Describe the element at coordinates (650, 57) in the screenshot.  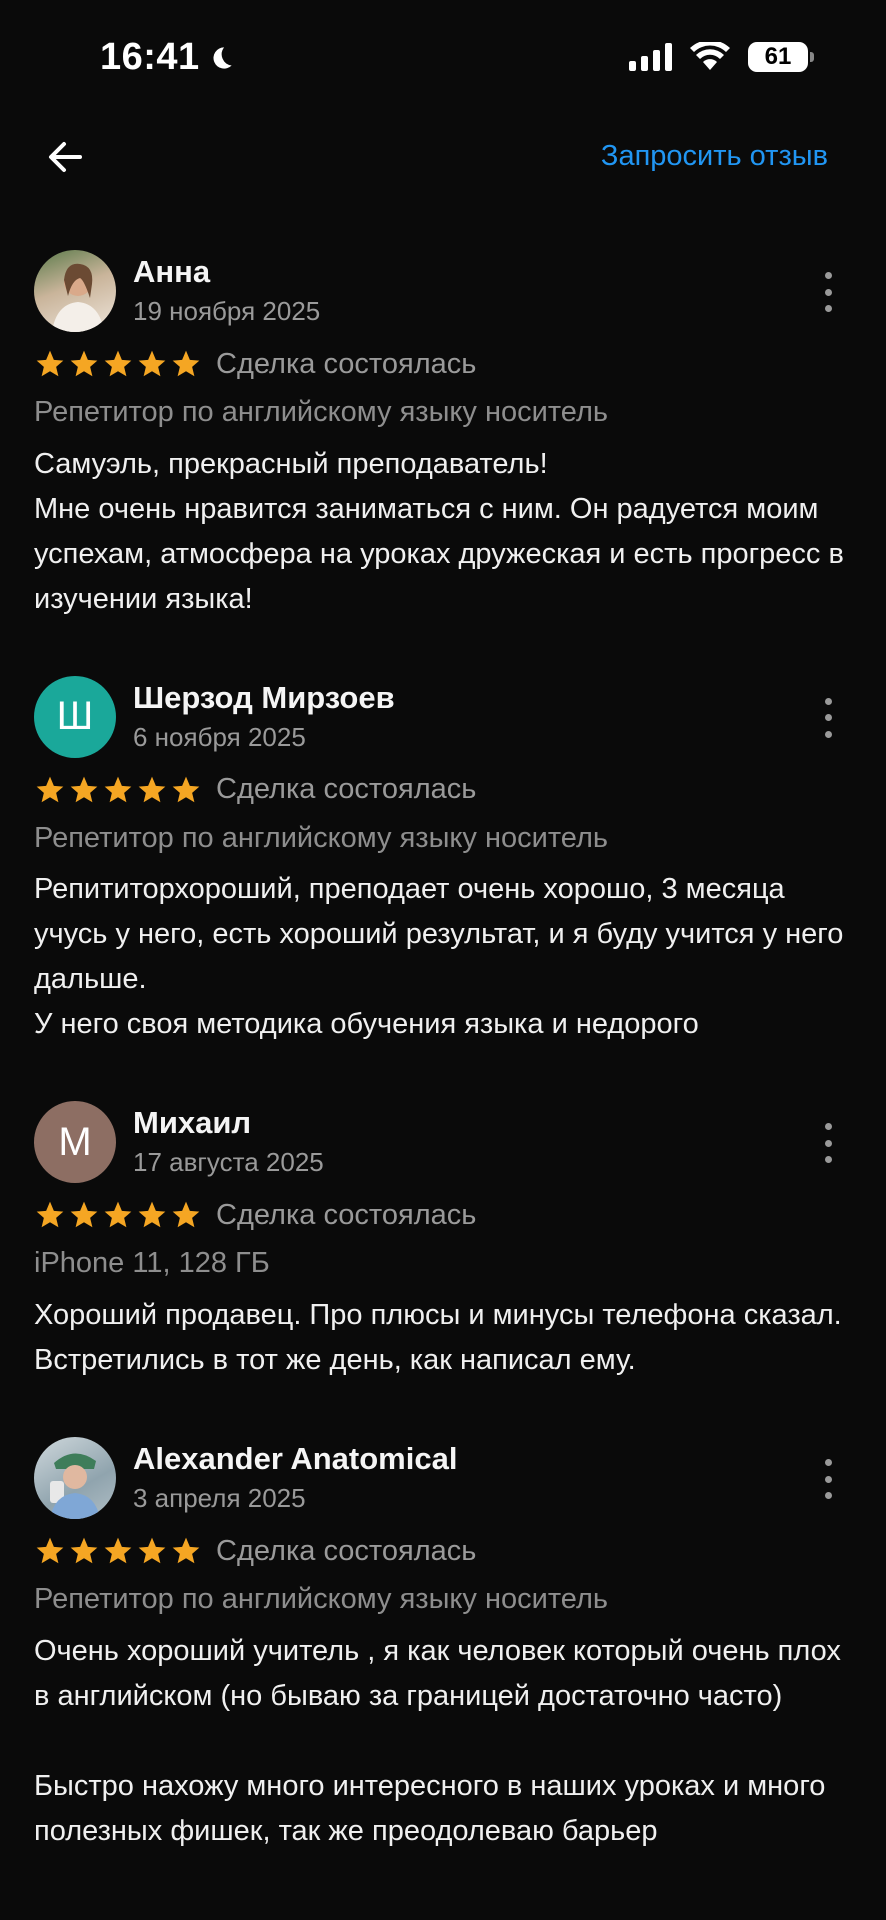
I see `cellular-signal-icon` at that location.